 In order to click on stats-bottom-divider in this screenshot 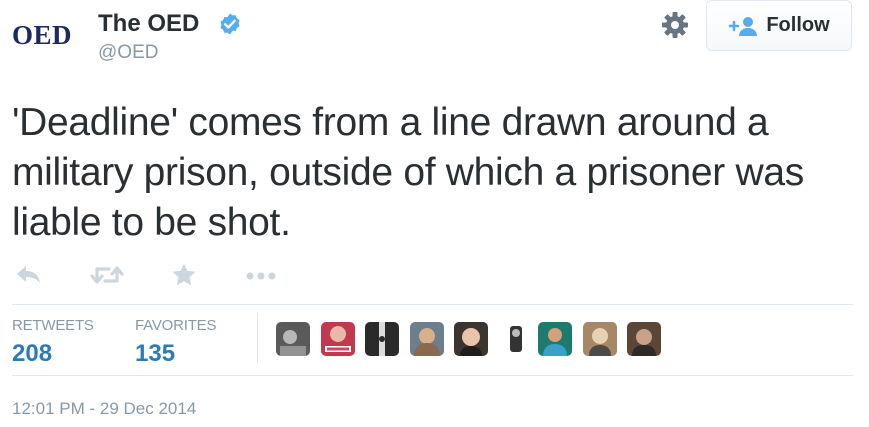, I will do `click(432, 375)`.